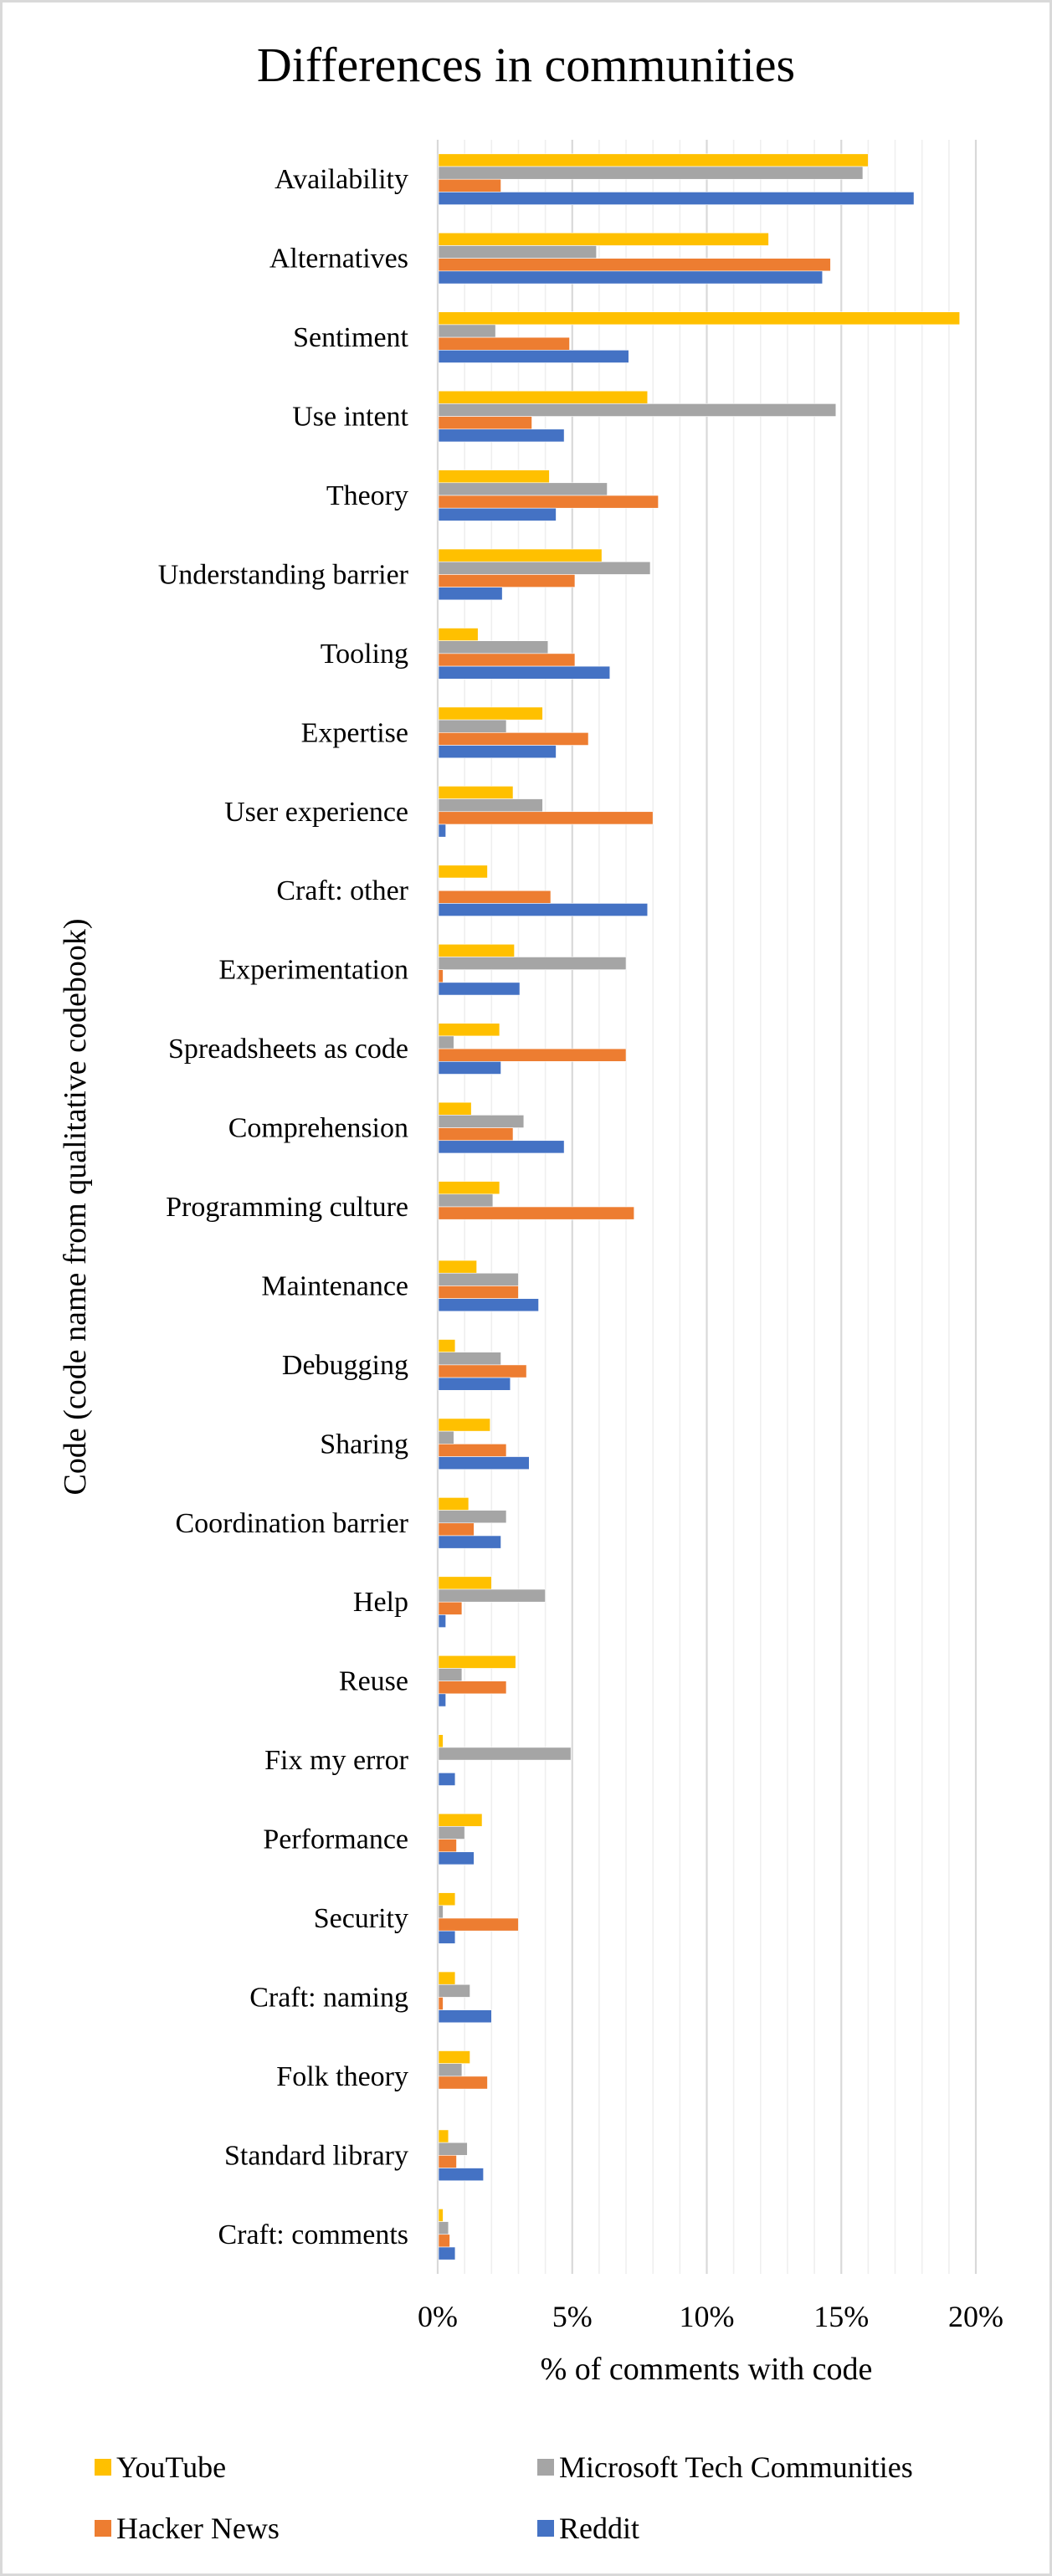 This screenshot has width=1052, height=2576. Describe the element at coordinates (441, 1912) in the screenshot. I see `bar-security-microsoft-tech-communities` at that location.